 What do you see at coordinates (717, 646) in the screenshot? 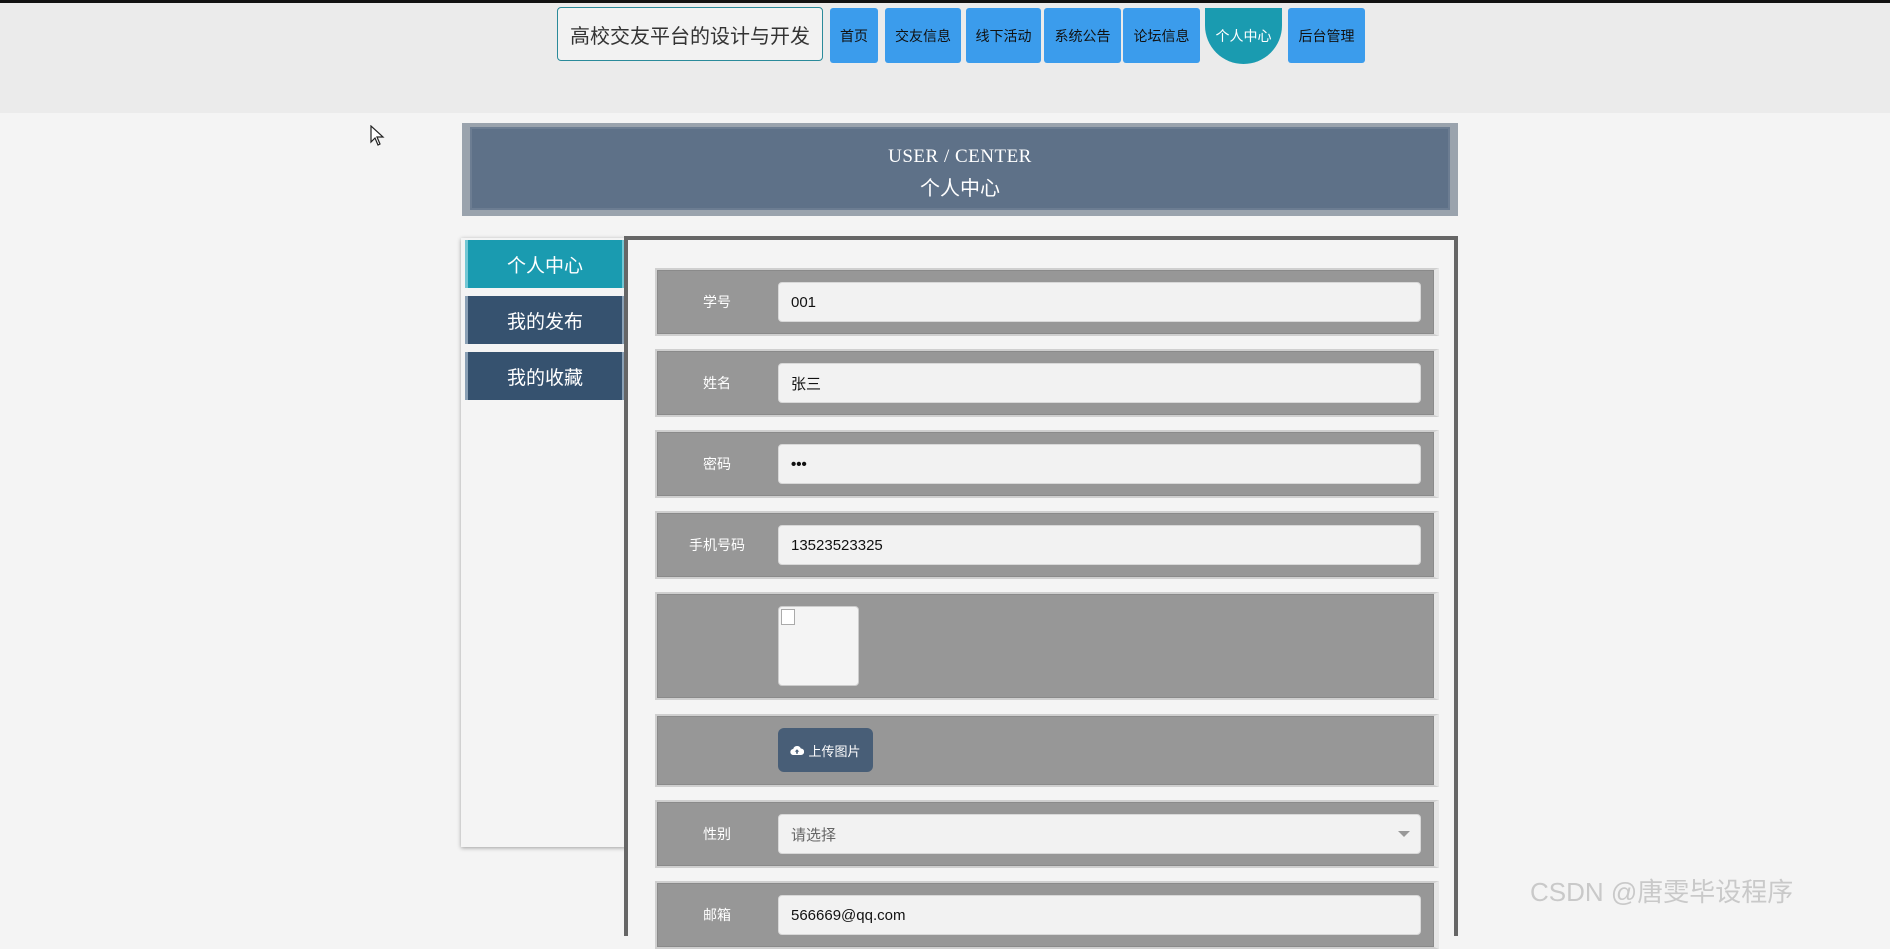
I see `photo-label` at bounding box center [717, 646].